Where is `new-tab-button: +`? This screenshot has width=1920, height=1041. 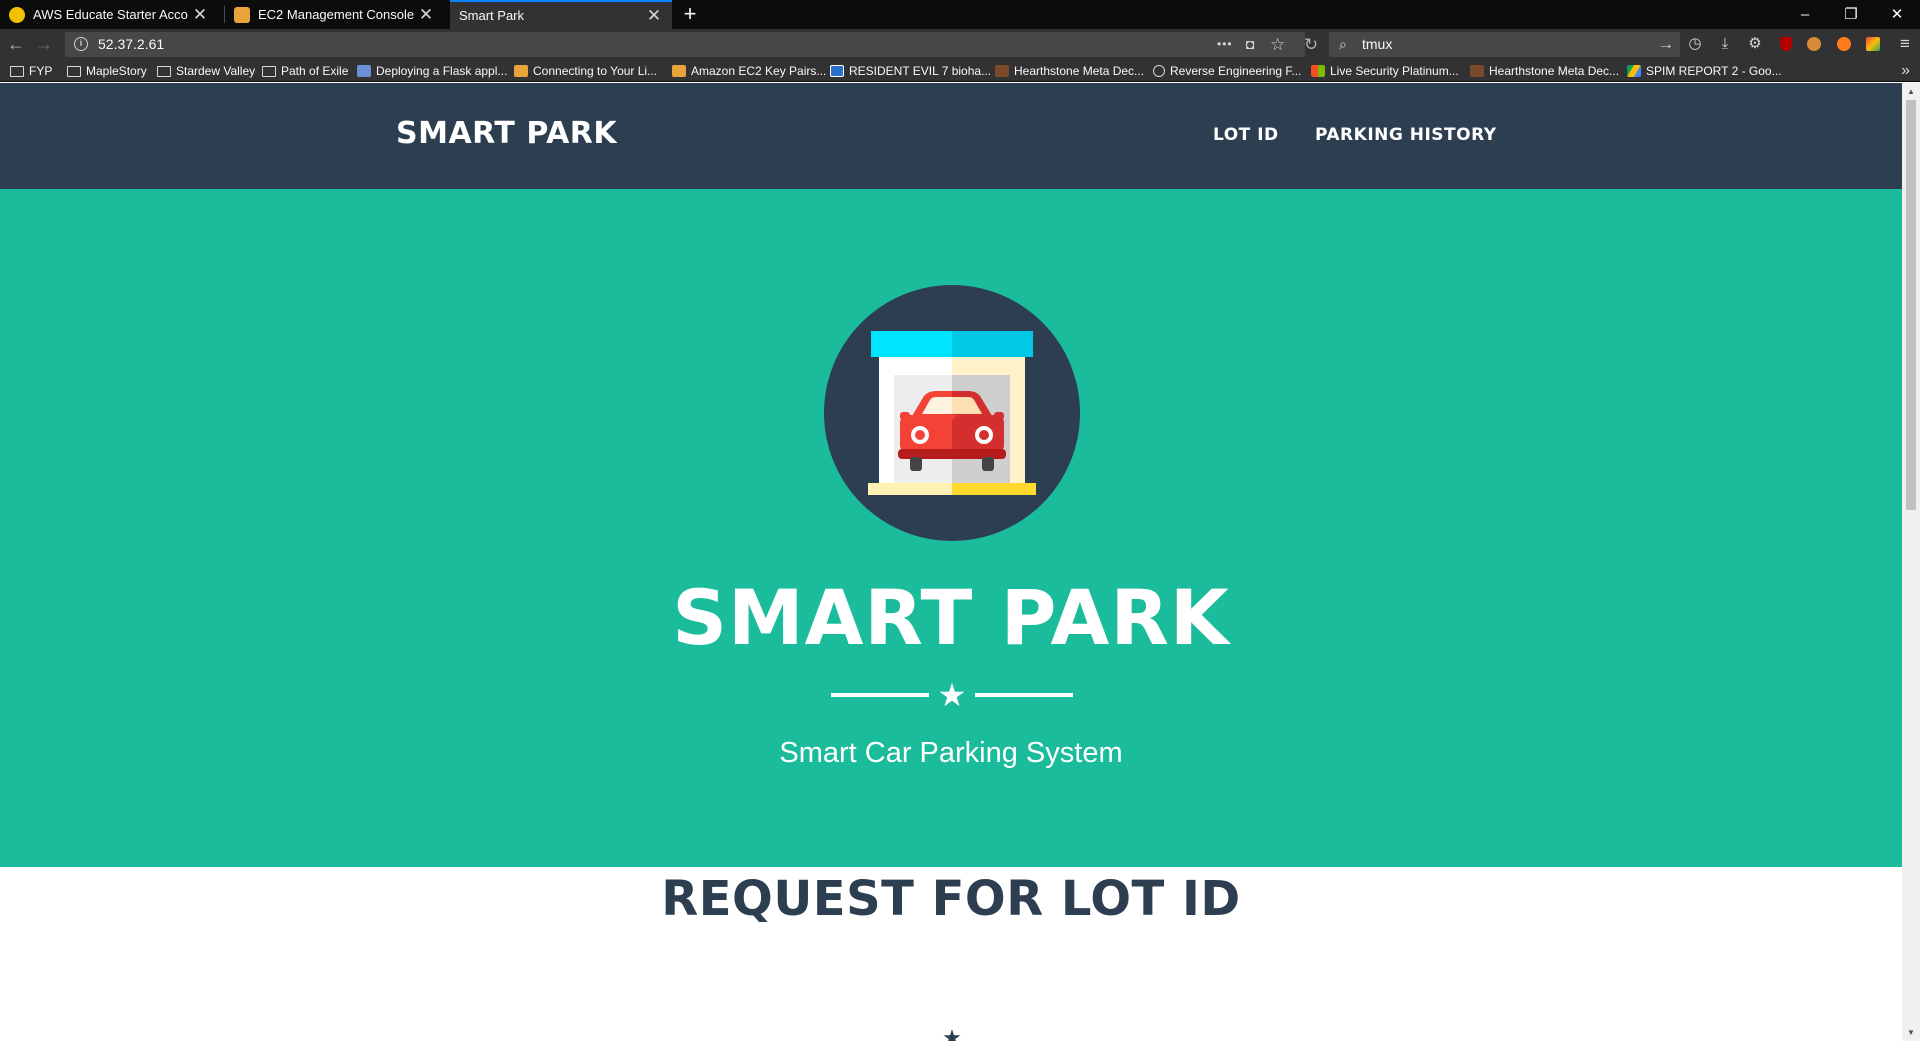 new-tab-button: + is located at coordinates (690, 14).